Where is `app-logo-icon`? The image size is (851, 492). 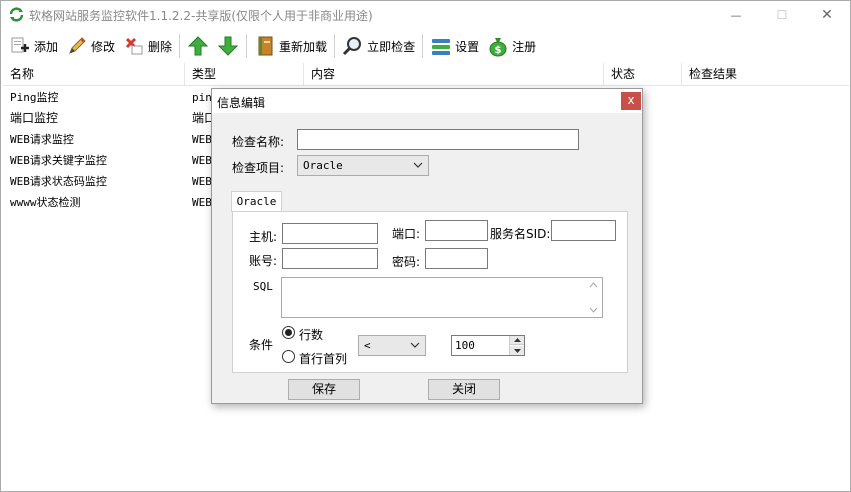 app-logo-icon is located at coordinates (16, 14).